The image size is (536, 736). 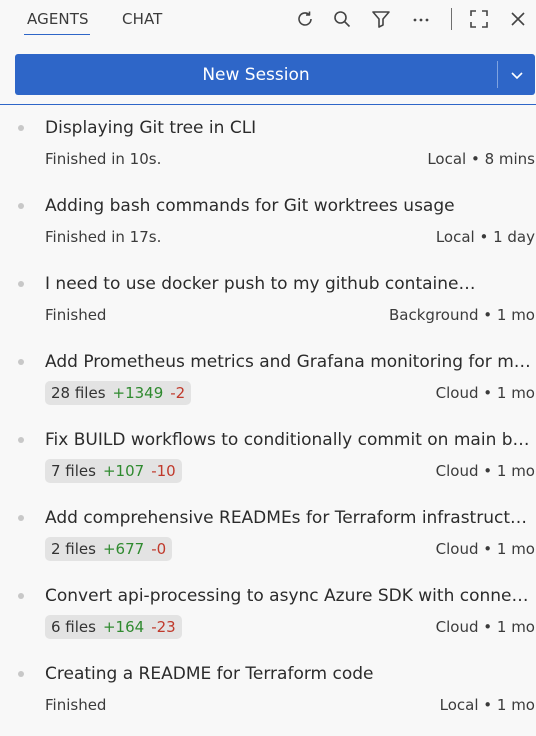 I want to click on lines-added: +1349, so click(x=138, y=393).